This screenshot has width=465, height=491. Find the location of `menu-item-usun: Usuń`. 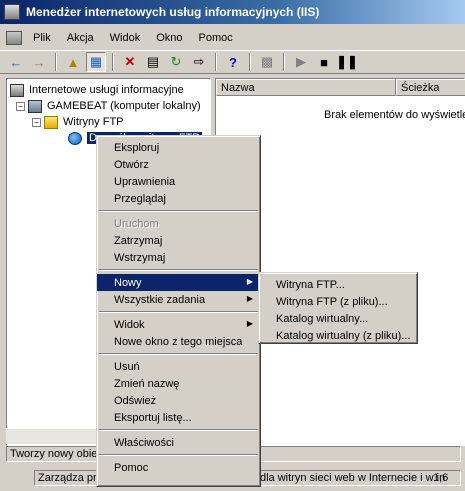

menu-item-usun: Usuń is located at coordinates (178, 366).